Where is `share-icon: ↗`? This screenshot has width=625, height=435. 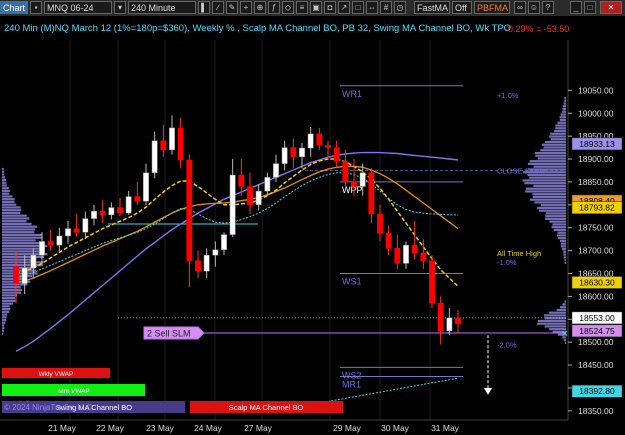
share-icon: ↗ is located at coordinates (344, 7).